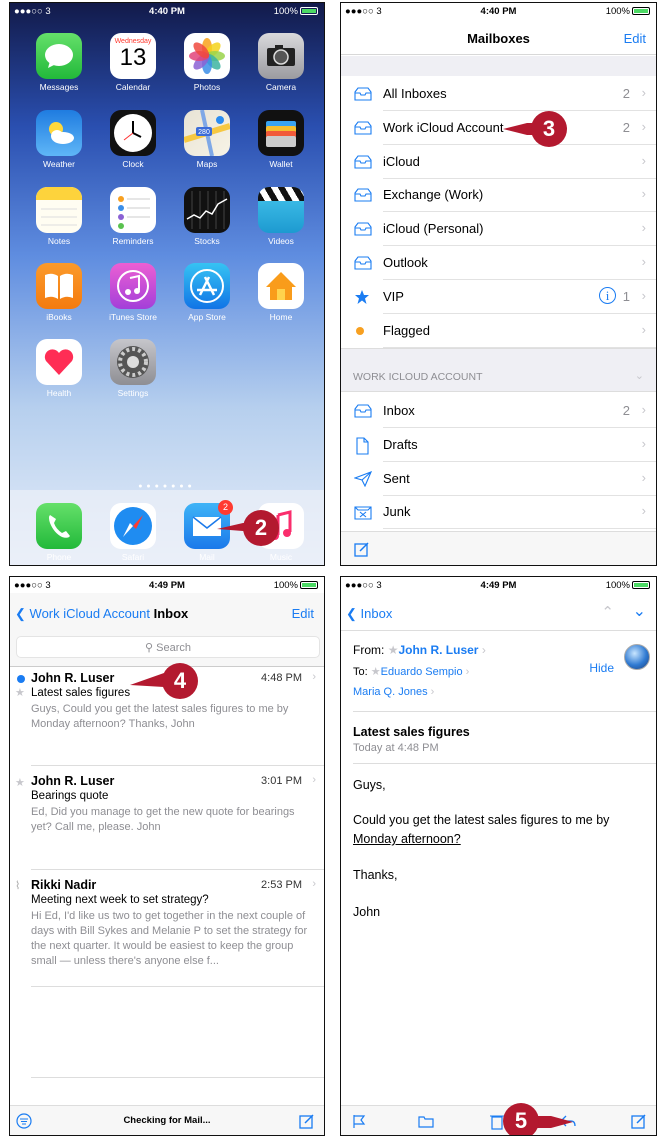 The height and width of the screenshot is (1136, 658). I want to click on reminders-icon, so click(133, 210).